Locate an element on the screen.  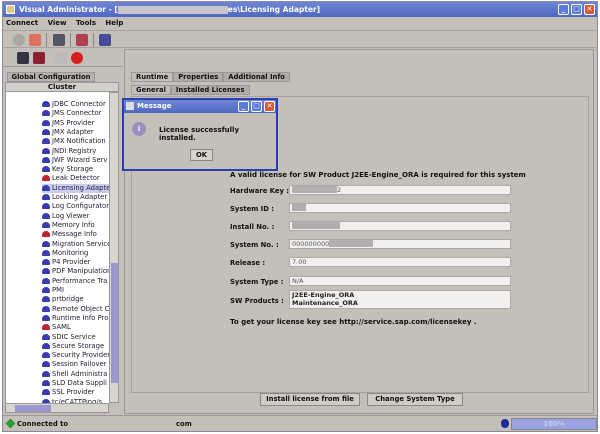
tree-item: P4 Provider is located at coordinates (66, 262).